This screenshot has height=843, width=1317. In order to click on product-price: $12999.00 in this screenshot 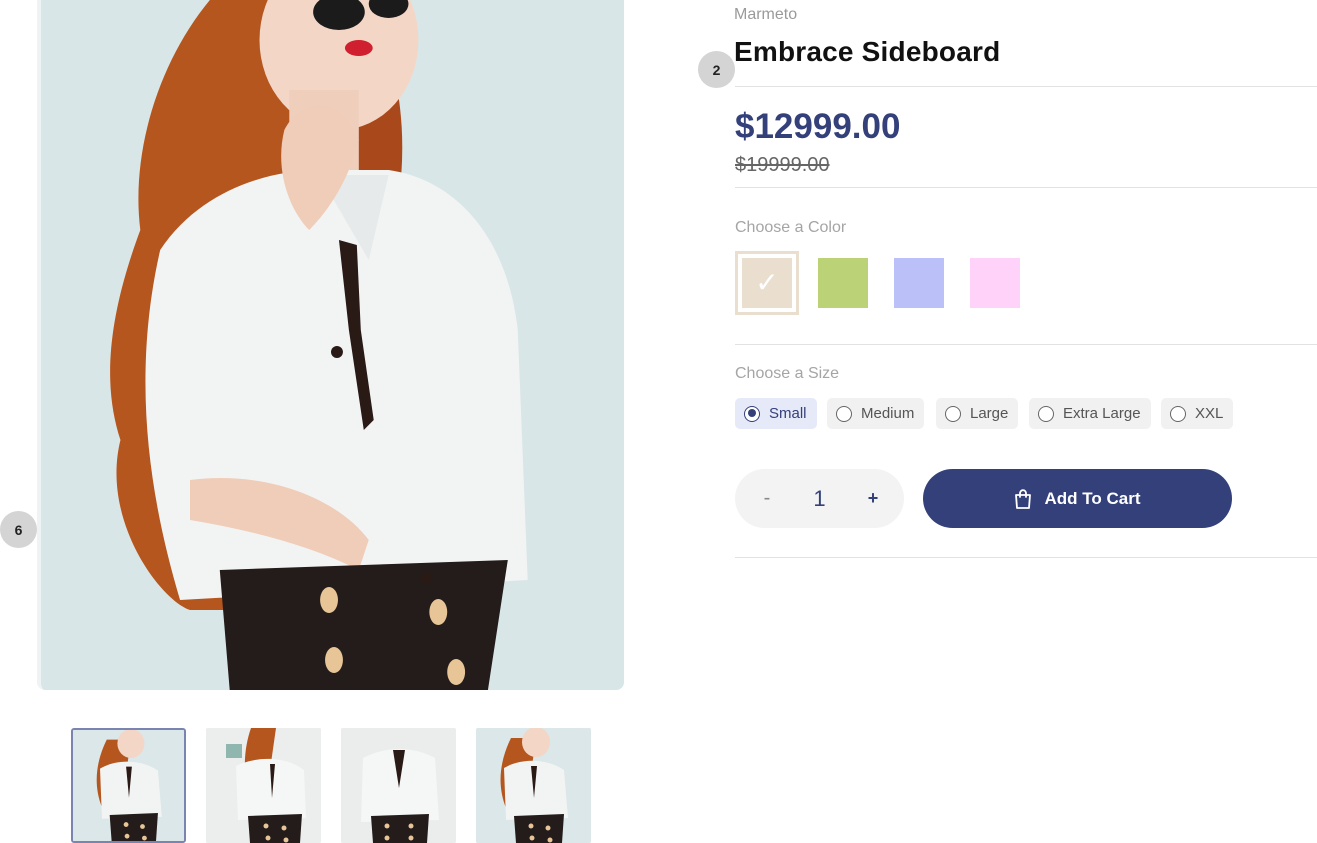, I will do `click(818, 126)`.